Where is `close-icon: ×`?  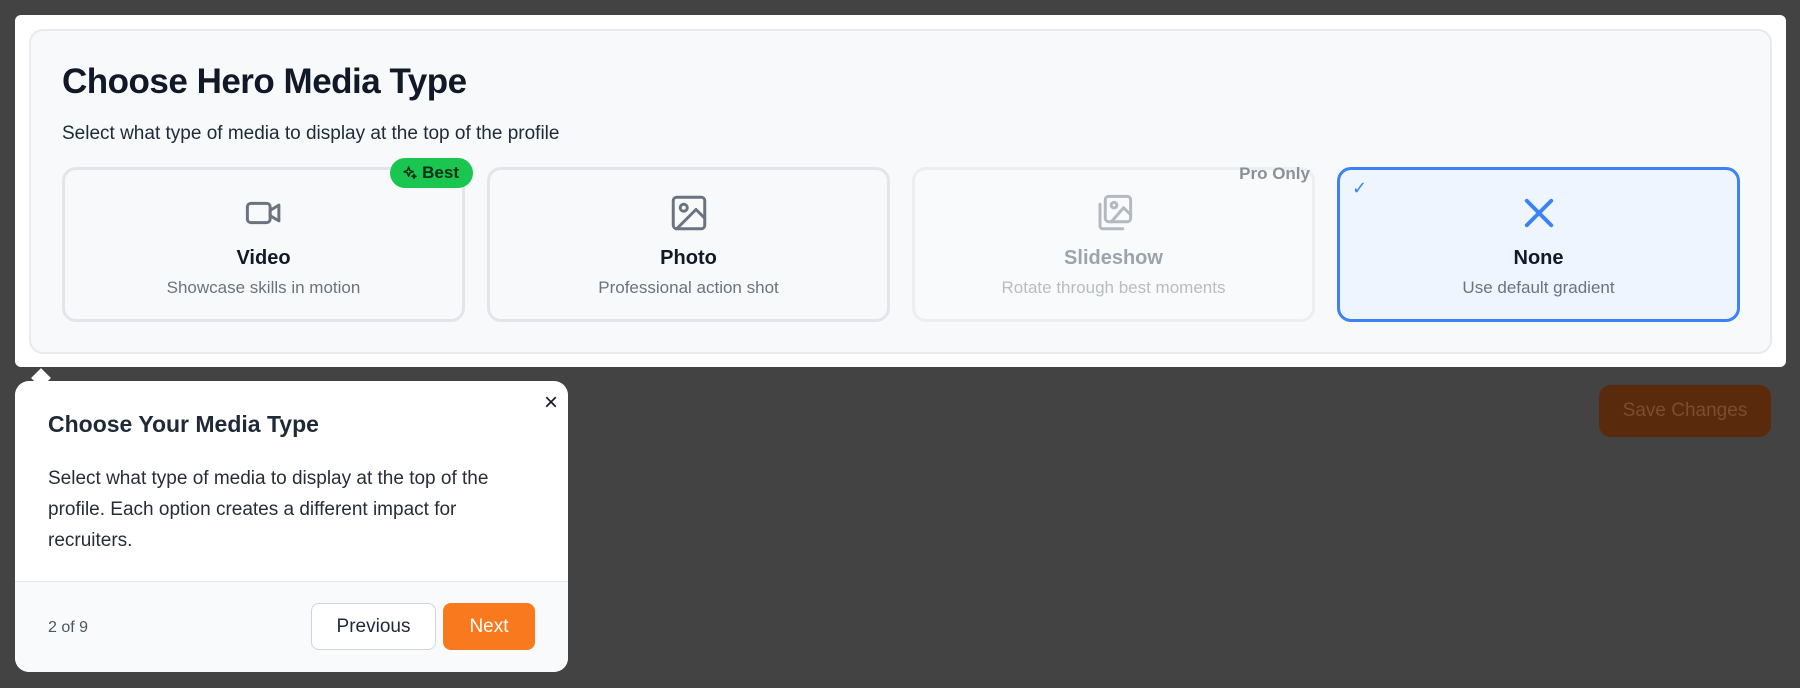 close-icon: × is located at coordinates (551, 403).